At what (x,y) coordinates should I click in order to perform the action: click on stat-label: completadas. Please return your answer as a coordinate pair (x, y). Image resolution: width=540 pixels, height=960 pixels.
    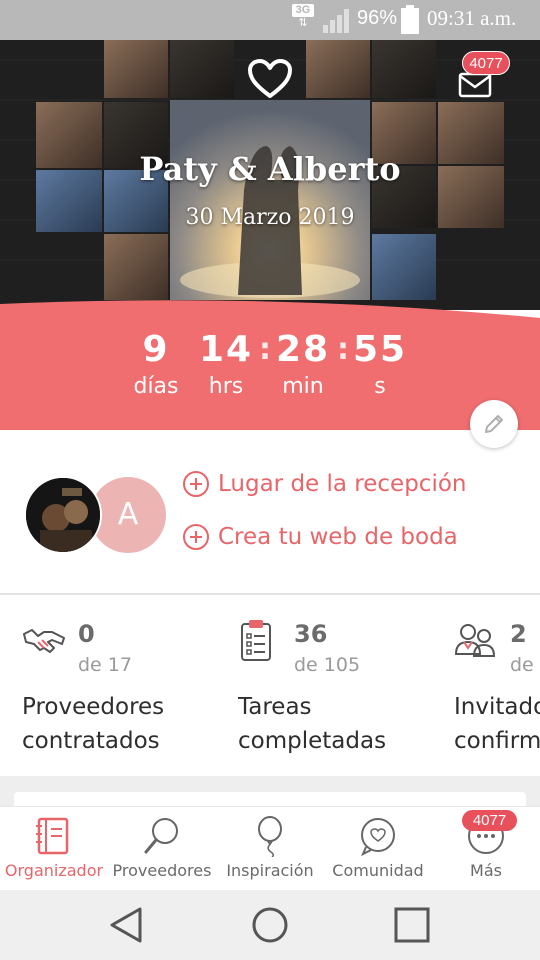
    Looking at the image, I should click on (312, 741).